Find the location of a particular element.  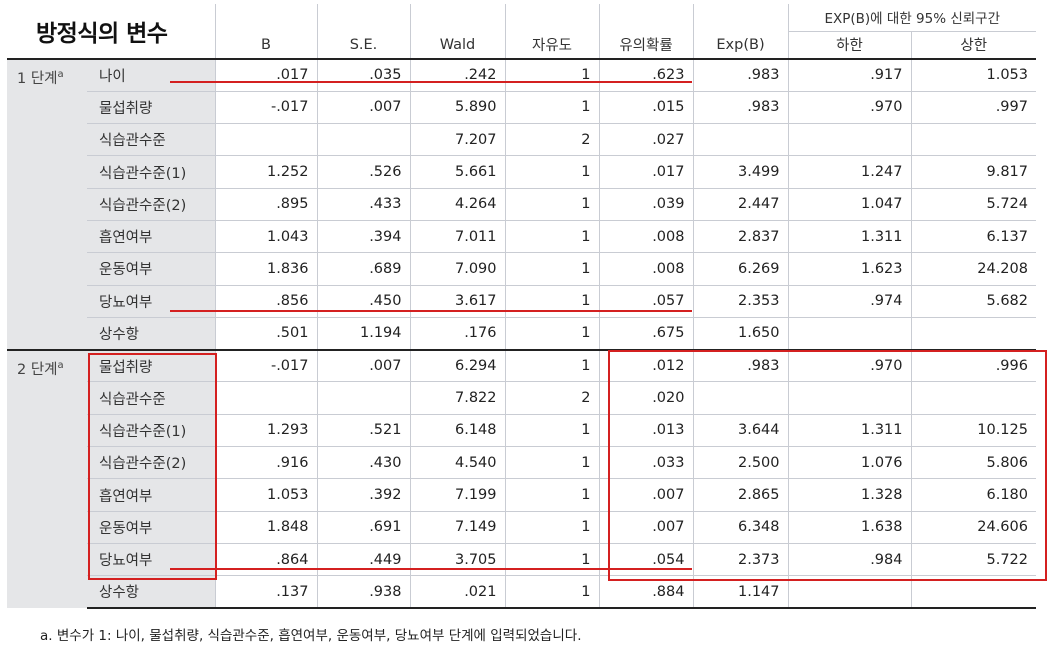

cell-b: .017 is located at coordinates (265, 74).